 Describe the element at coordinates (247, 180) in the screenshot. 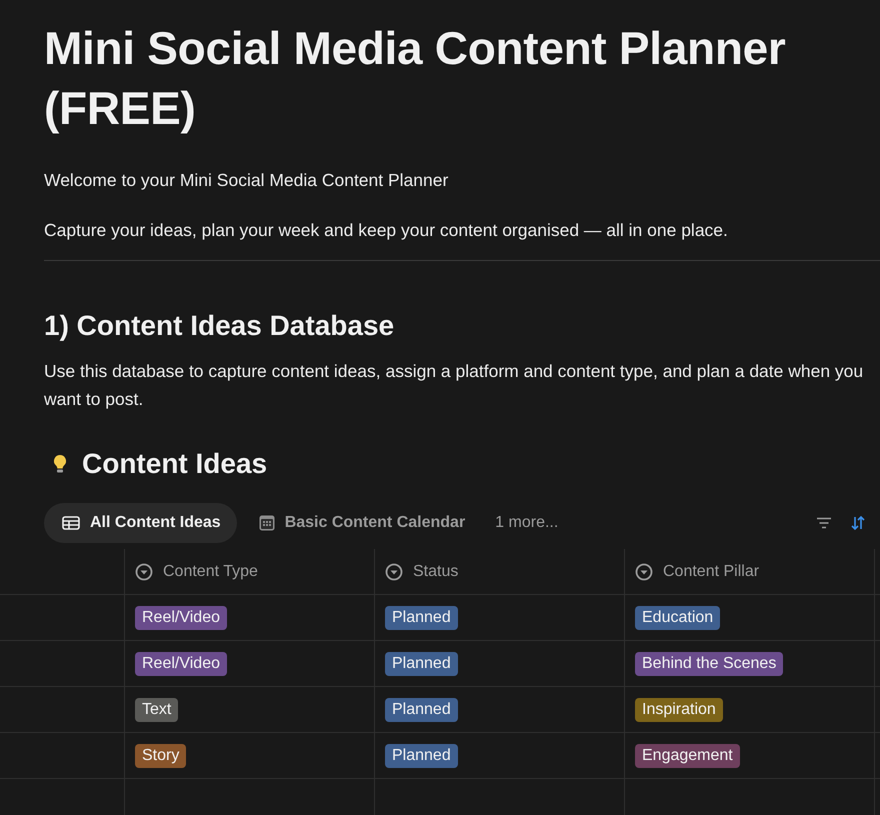

I see `intro-text: Welcome to your Mini Social Media Content Planner` at that location.